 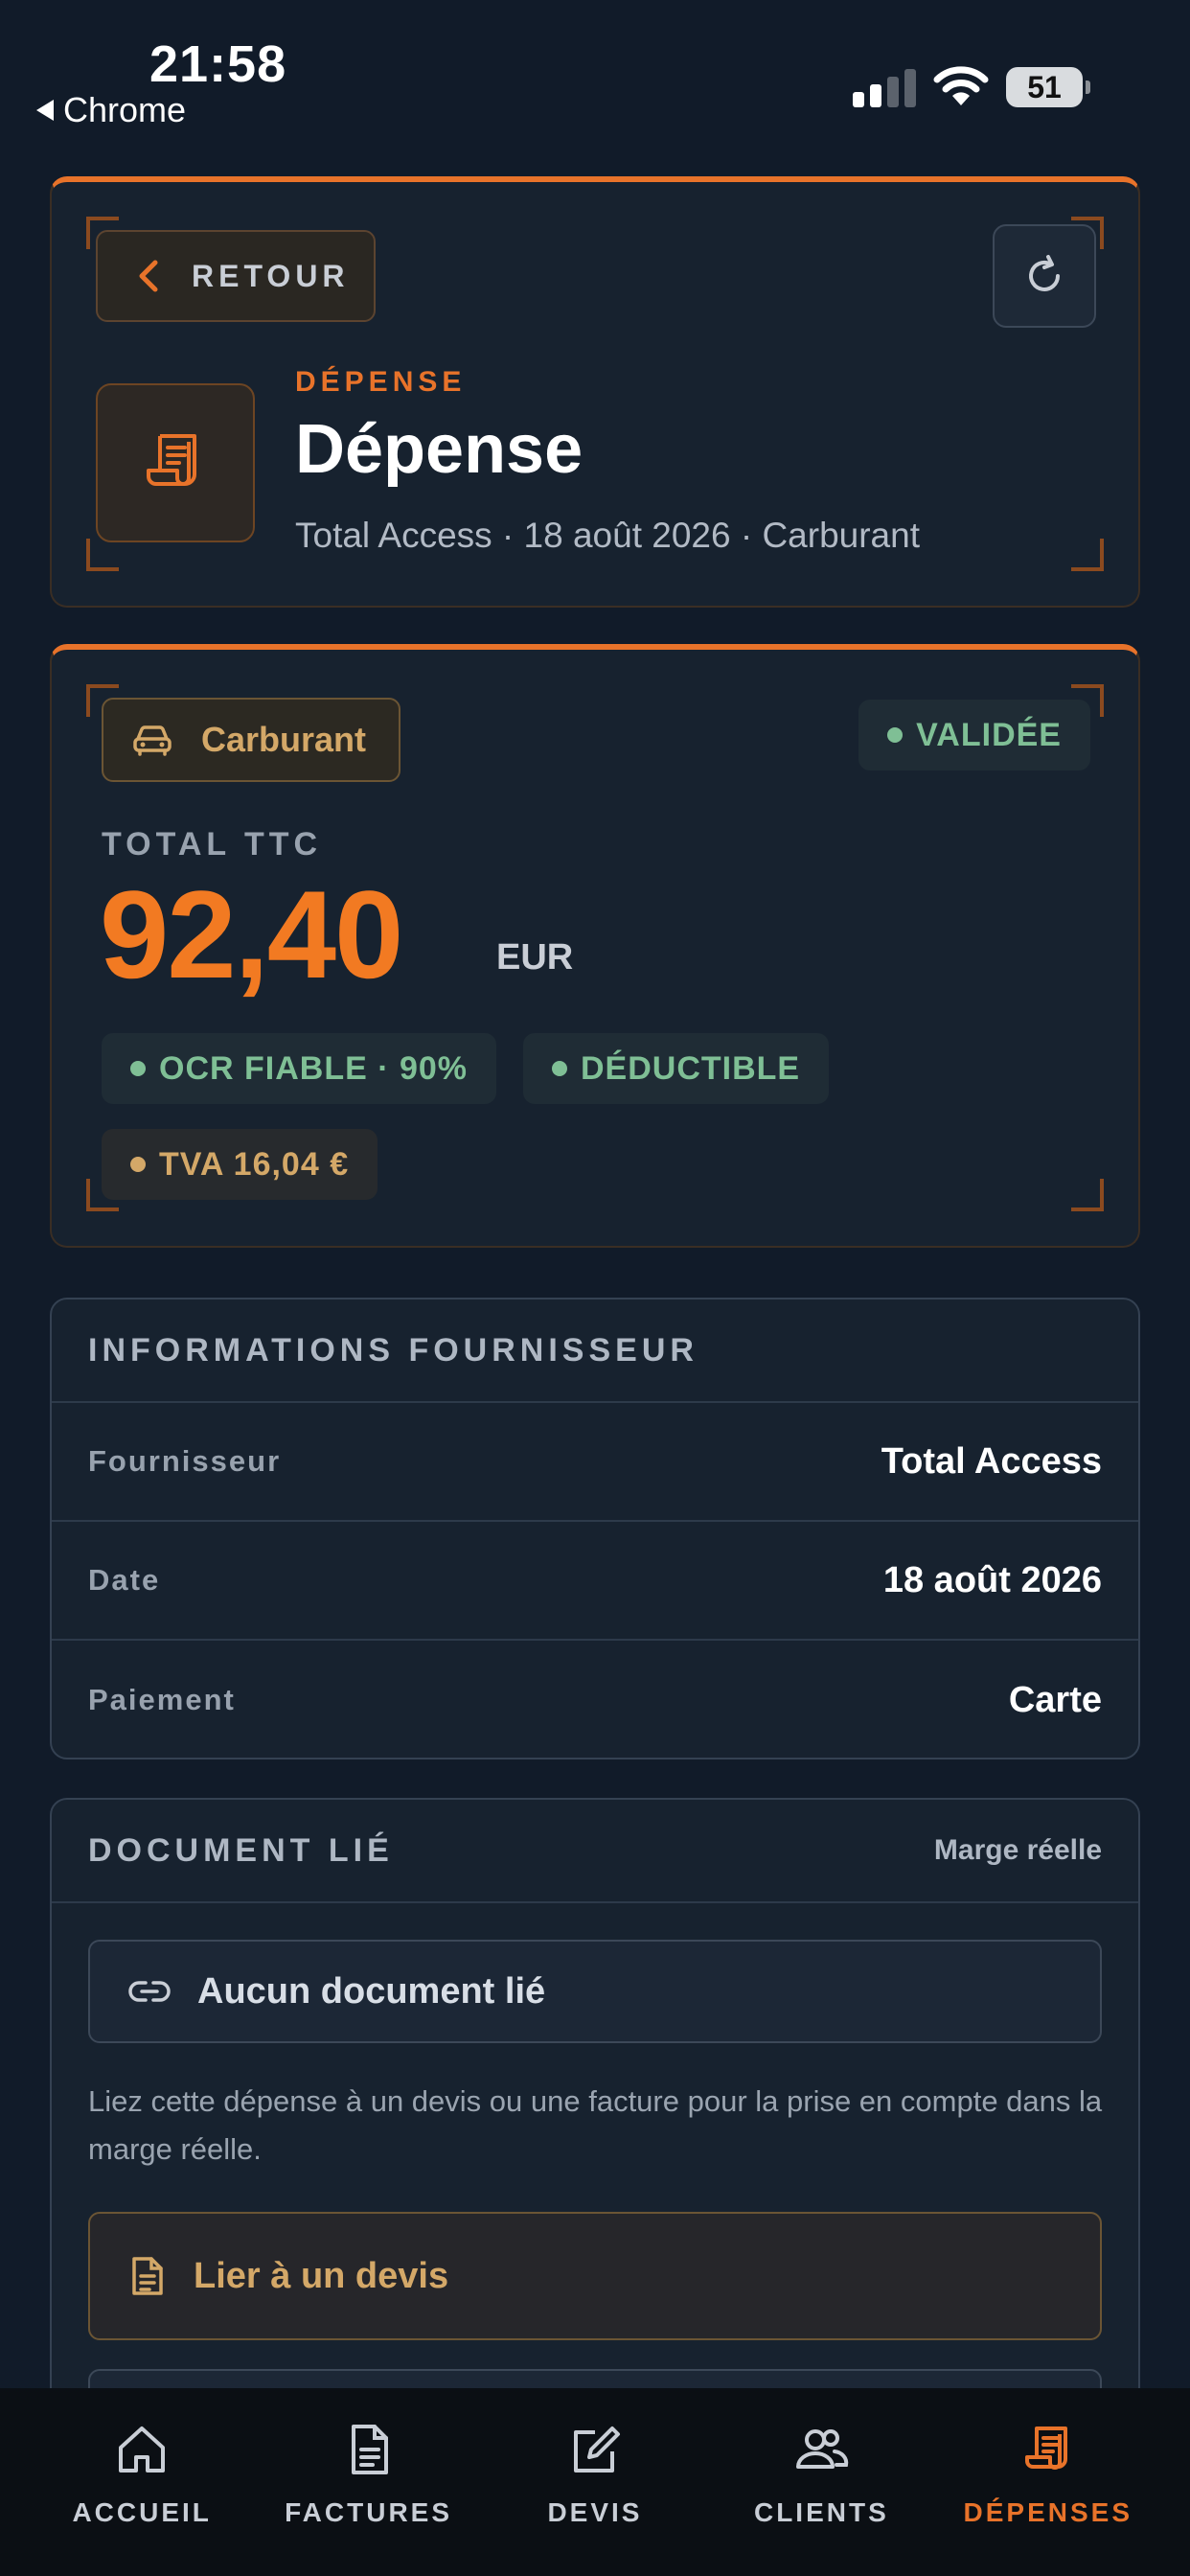 I want to click on back-button: RETOUR, so click(x=236, y=276).